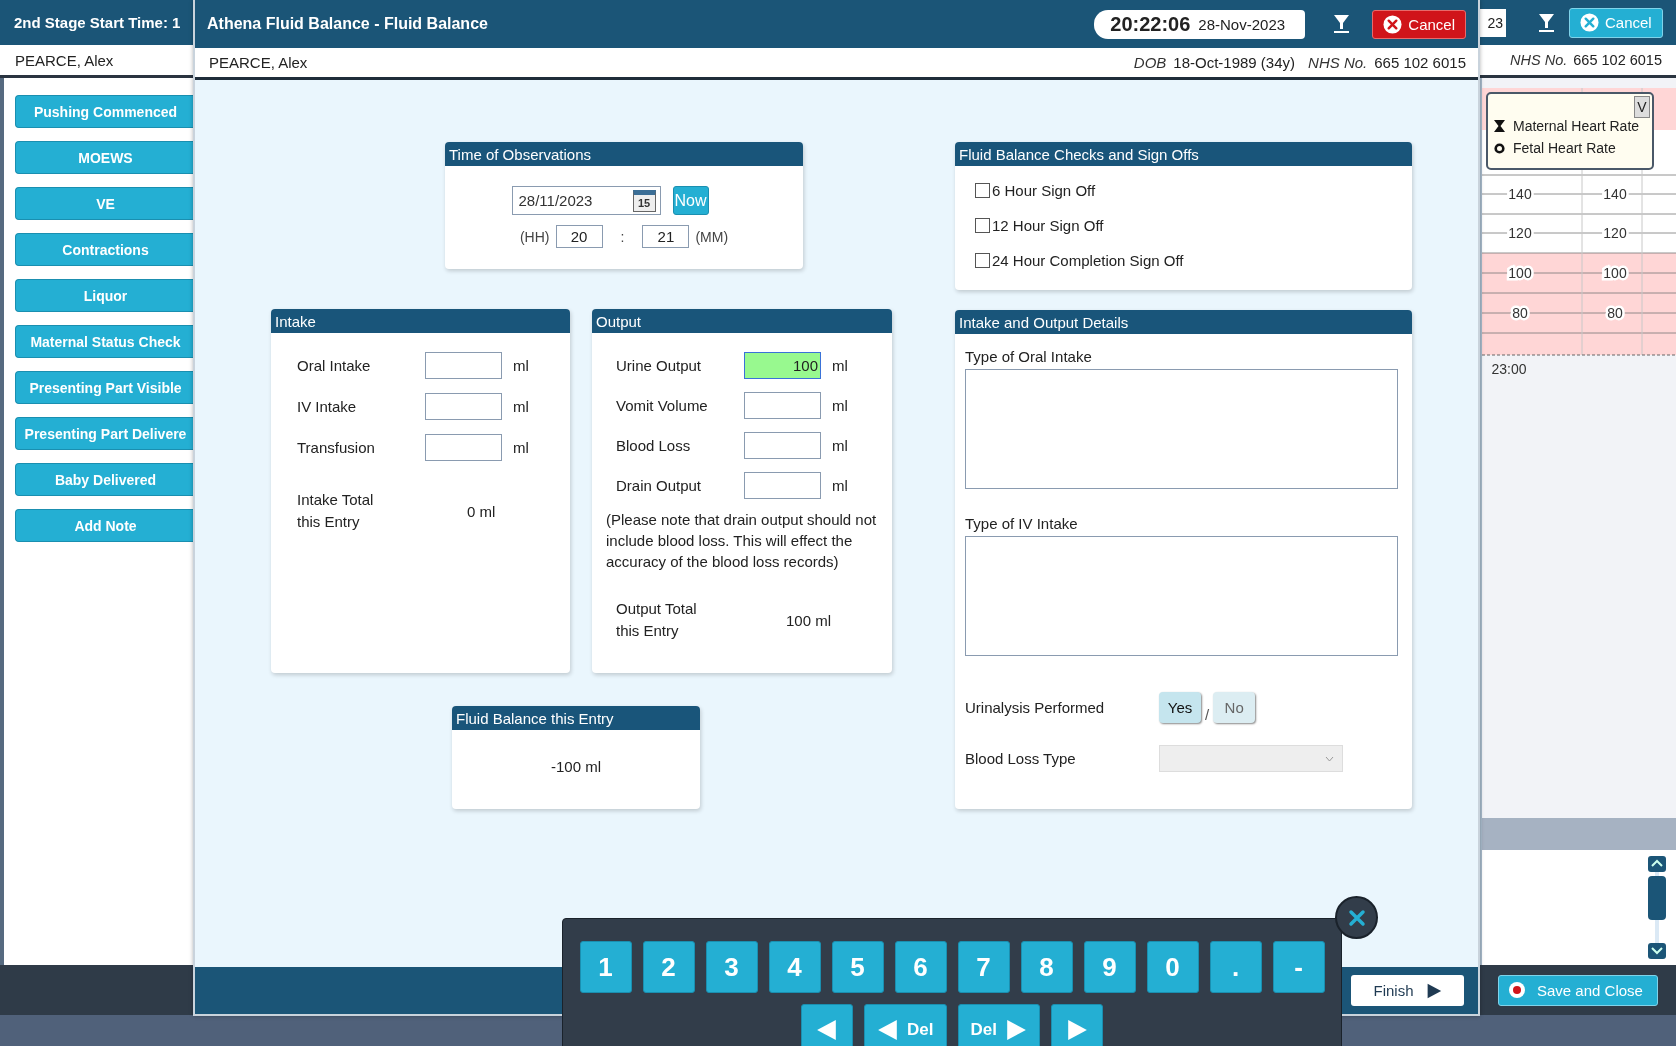 This screenshot has width=1676, height=1046. I want to click on date-field: 28/11/2023 15, so click(586, 200).